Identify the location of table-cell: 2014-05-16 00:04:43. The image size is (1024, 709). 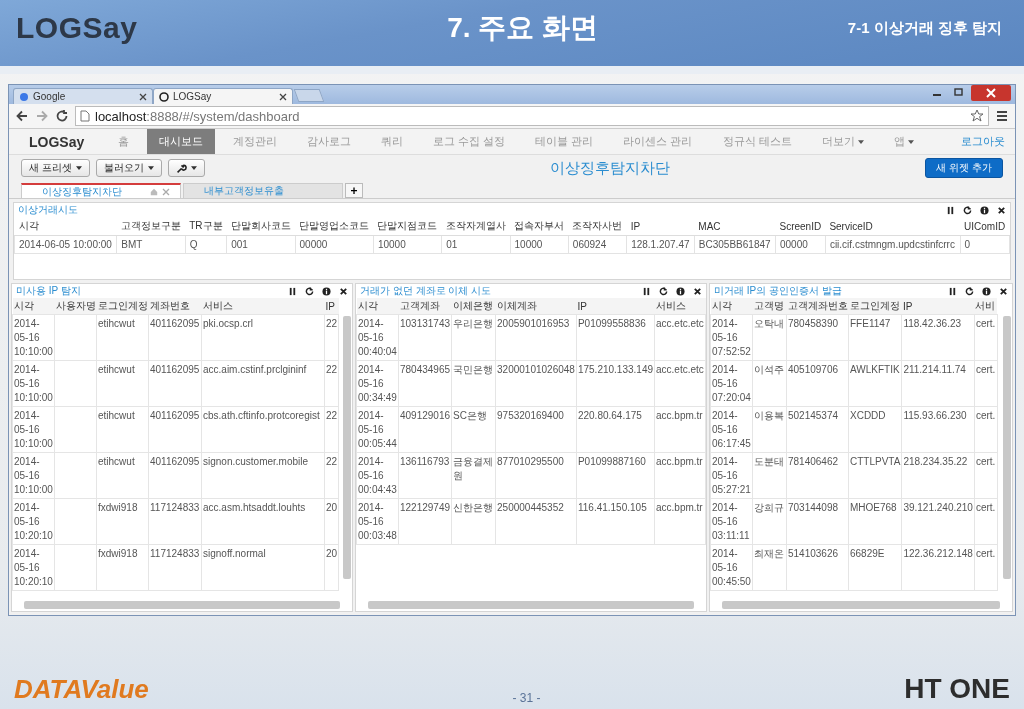
(377, 475).